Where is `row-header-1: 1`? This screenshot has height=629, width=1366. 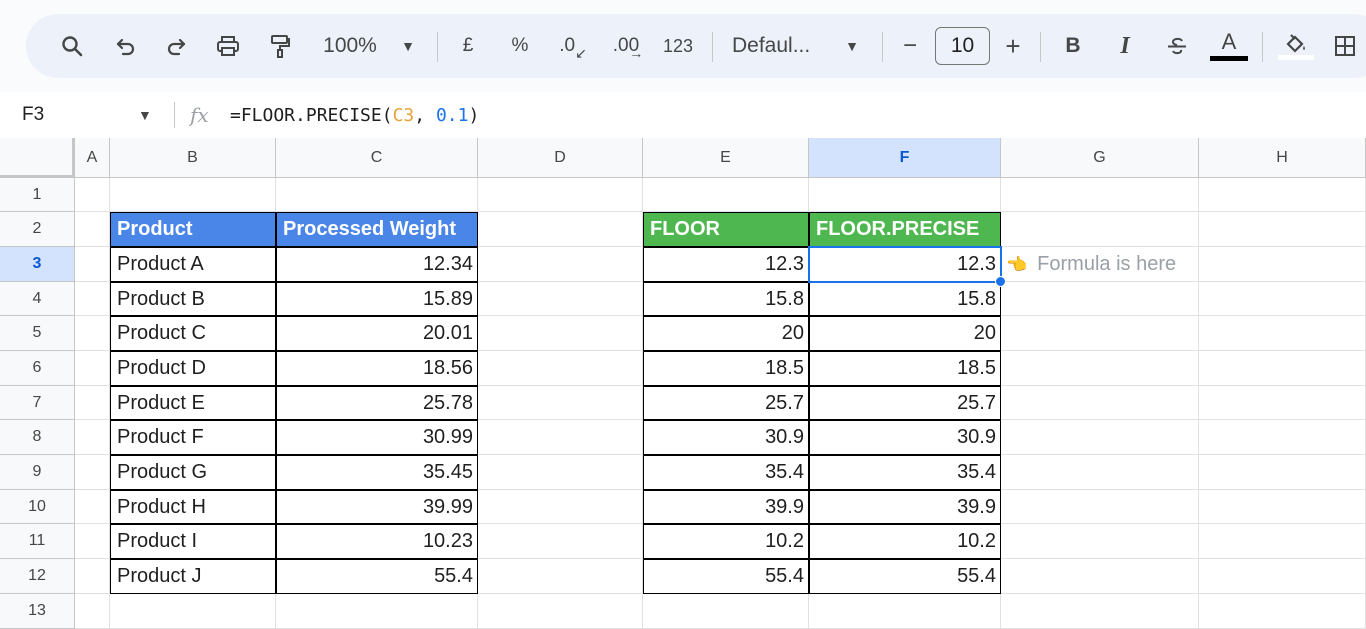 row-header-1: 1 is located at coordinates (37, 195).